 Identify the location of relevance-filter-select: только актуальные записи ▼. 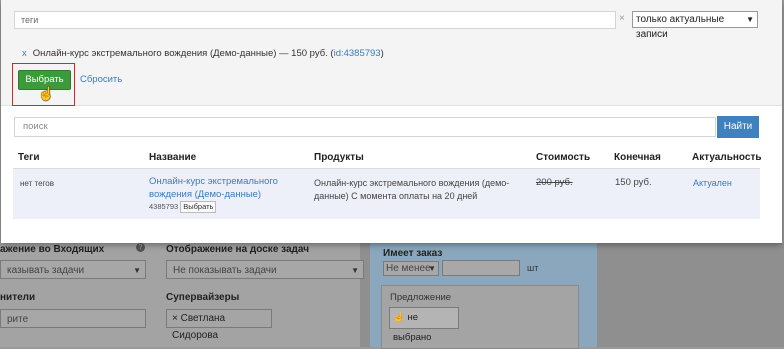
(695, 25).